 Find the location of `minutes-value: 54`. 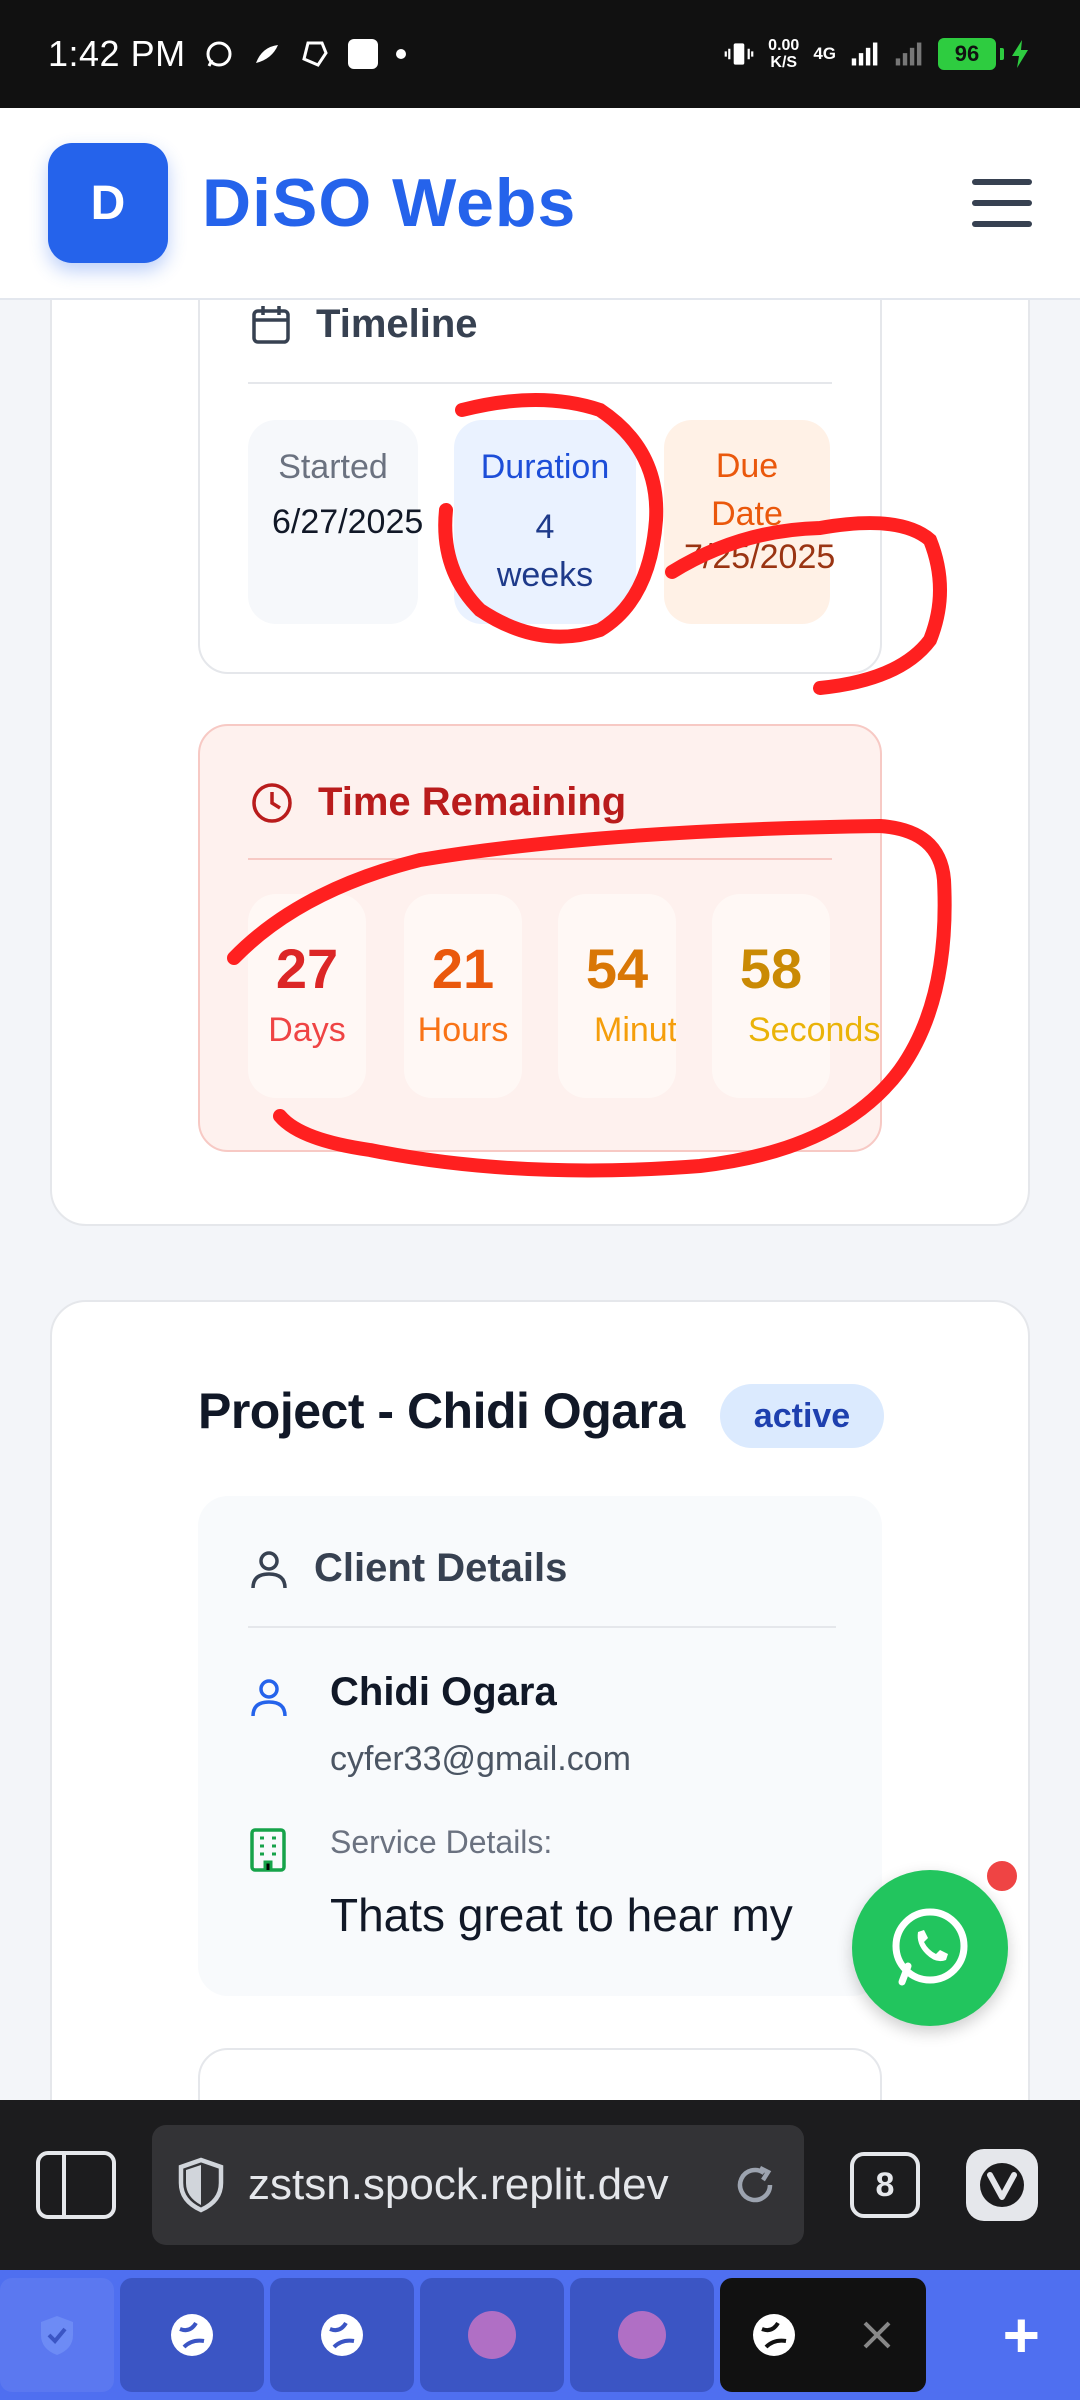

minutes-value: 54 is located at coordinates (617, 968).